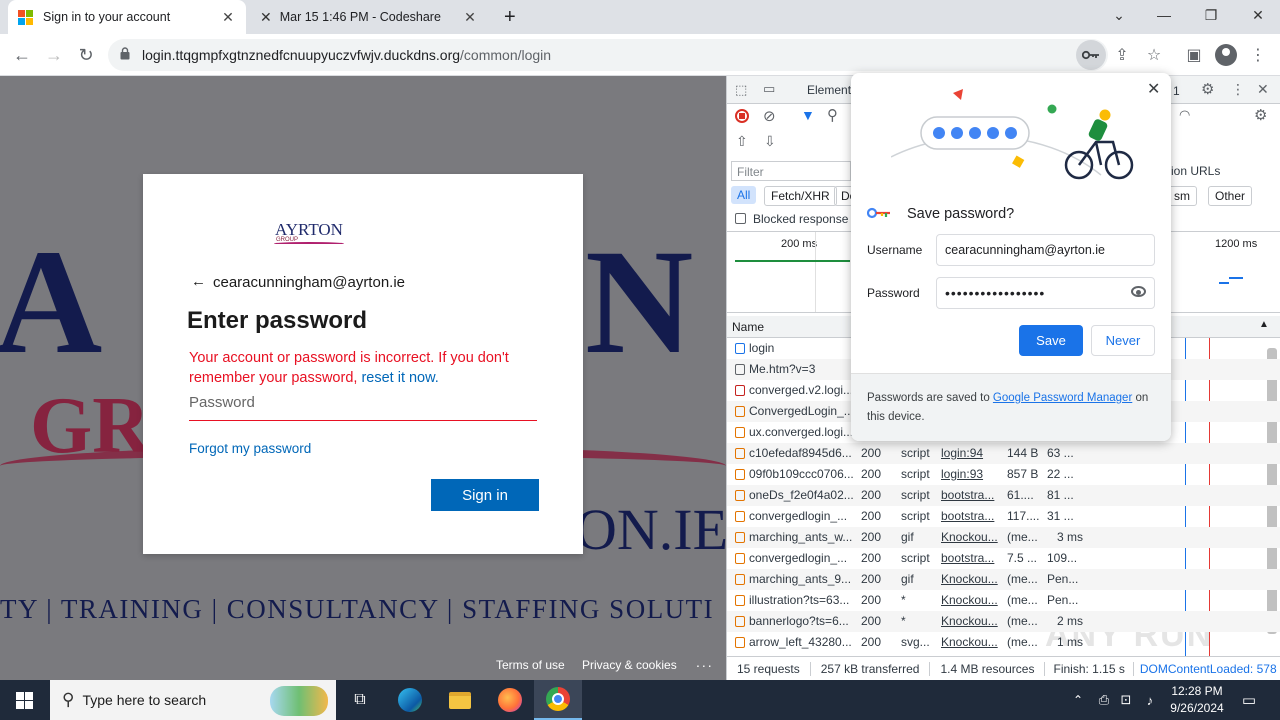  Describe the element at coordinates (24, 700) in the screenshot. I see `windows-start-icon` at that location.